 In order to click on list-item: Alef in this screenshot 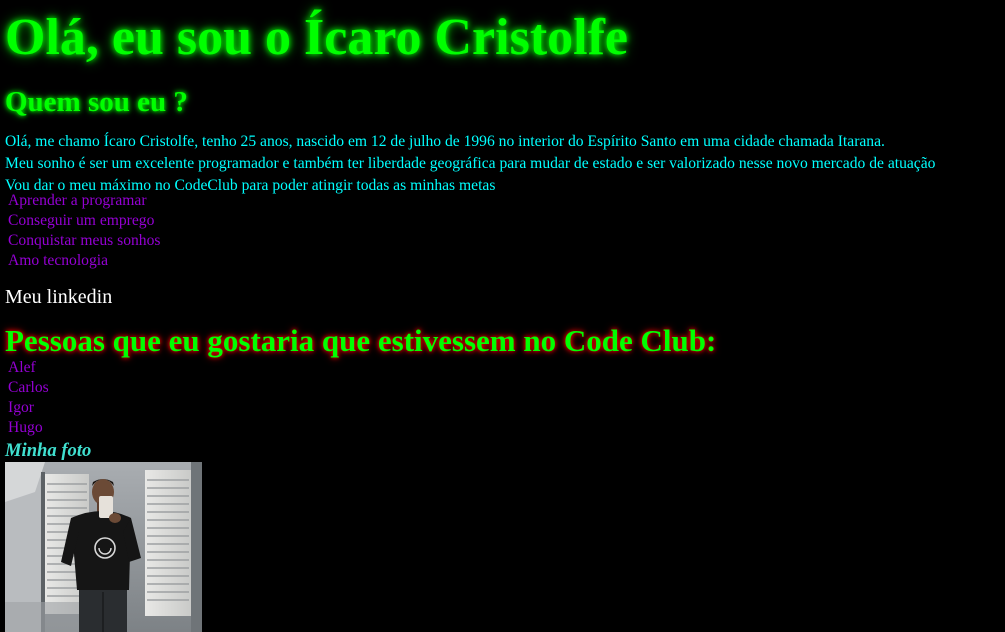, I will do `click(22, 367)`.